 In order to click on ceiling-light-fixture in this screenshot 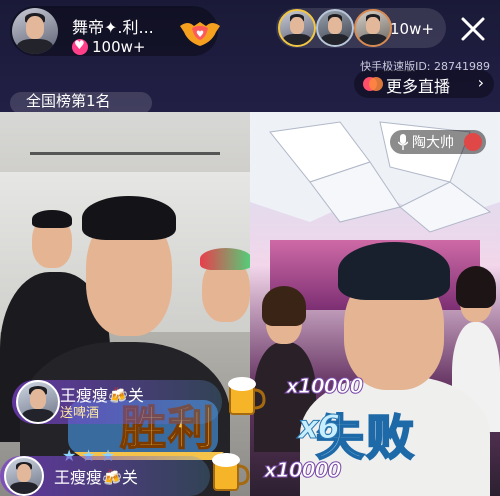, I will do `click(125, 135)`.